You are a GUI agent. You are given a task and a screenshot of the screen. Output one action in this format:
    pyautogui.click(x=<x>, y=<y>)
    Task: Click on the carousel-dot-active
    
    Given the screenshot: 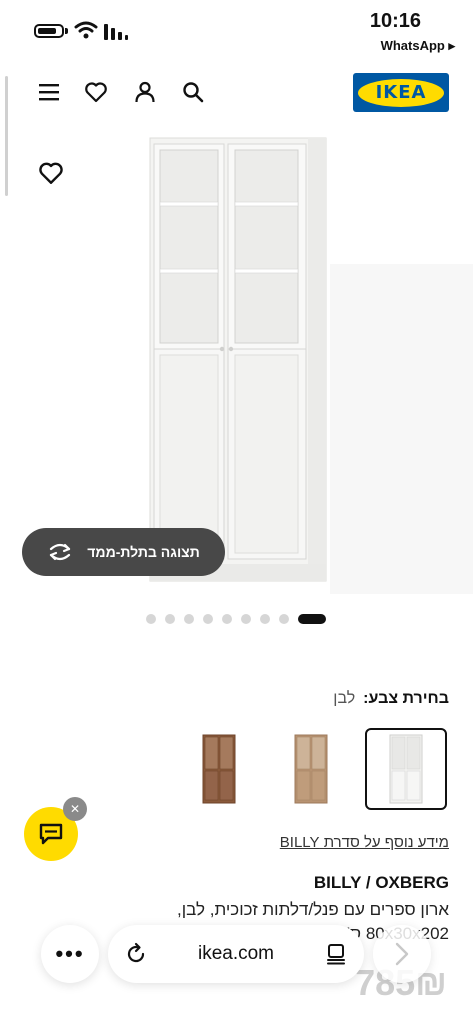 What is the action you would take?
    pyautogui.click(x=312, y=619)
    